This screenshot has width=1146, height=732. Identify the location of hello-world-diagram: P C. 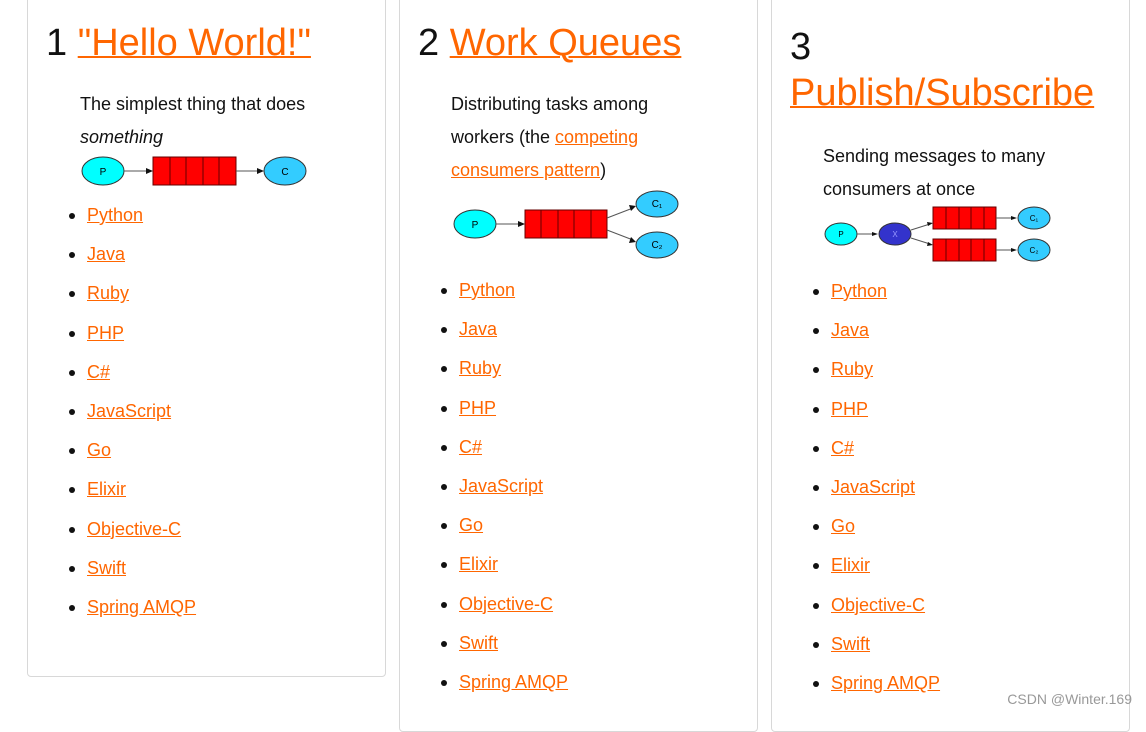
(194, 171).